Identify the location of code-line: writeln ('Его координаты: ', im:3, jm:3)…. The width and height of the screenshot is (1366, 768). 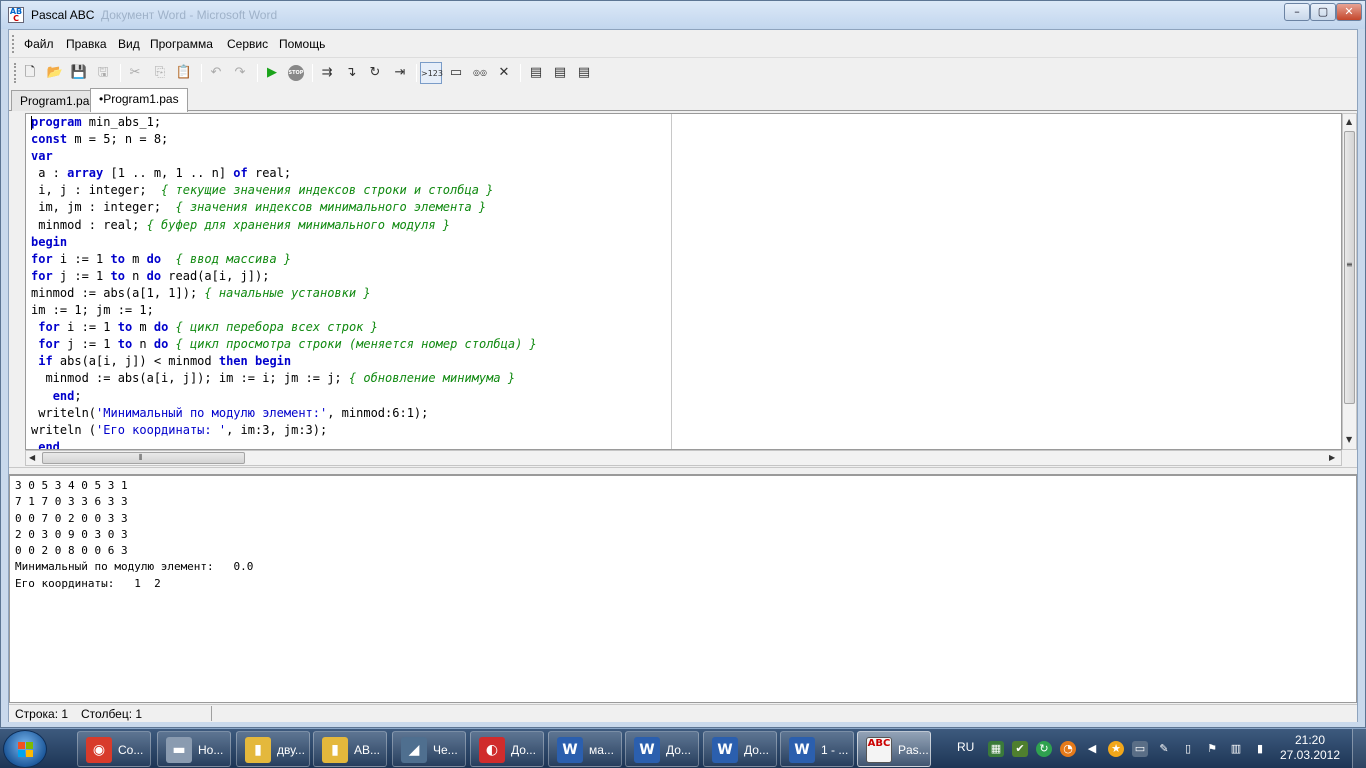
(284, 430).